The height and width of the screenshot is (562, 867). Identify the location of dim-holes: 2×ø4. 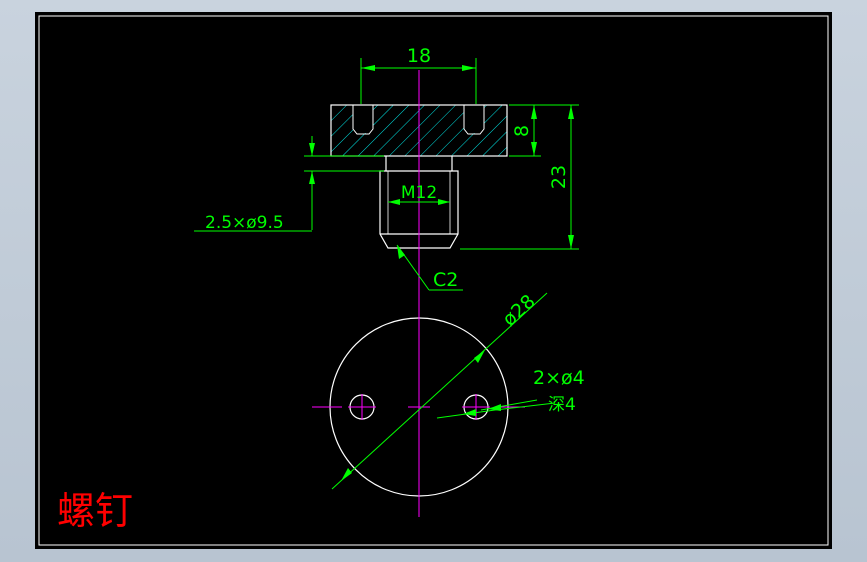
(559, 378).